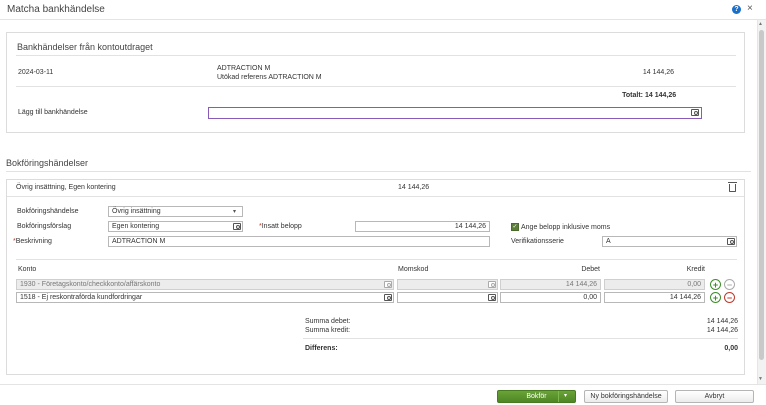 The width and height of the screenshot is (766, 405). Describe the element at coordinates (414, 187) in the screenshot. I see `booking-event-amount: 14 144,26` at that location.